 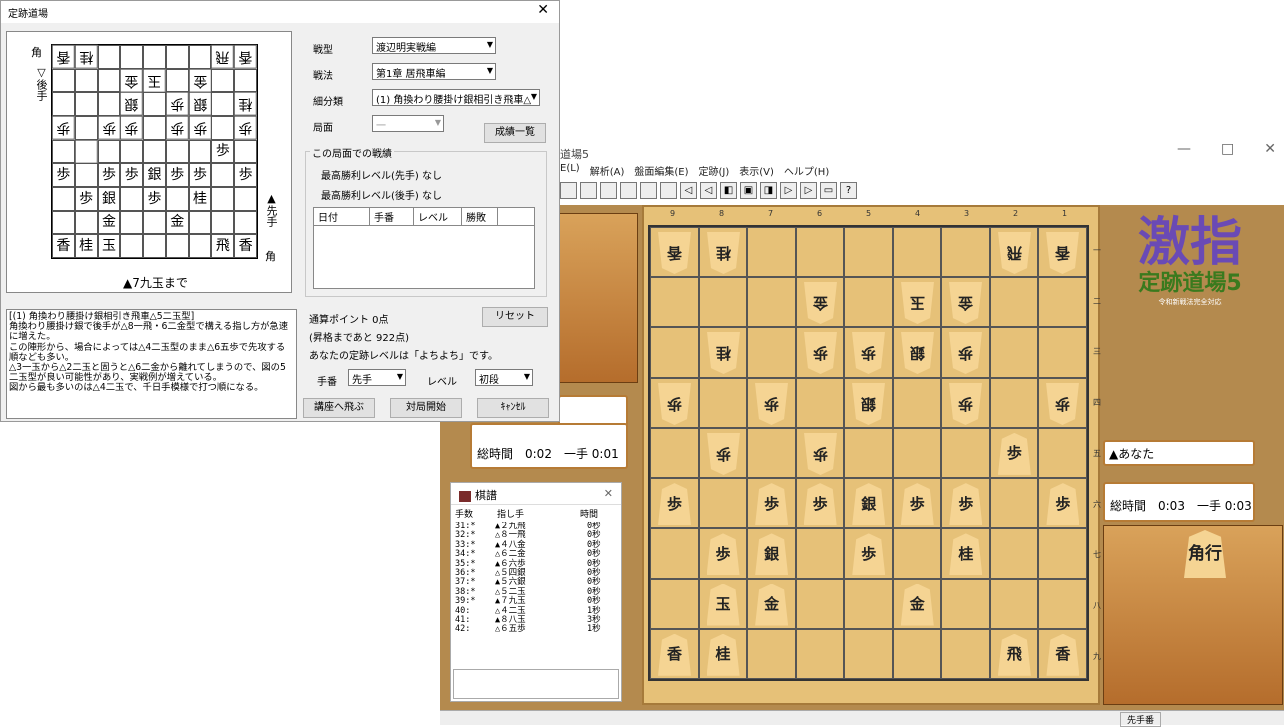 What do you see at coordinates (608, 493) in the screenshot?
I see `kifu-close-icon: ✕` at bounding box center [608, 493].